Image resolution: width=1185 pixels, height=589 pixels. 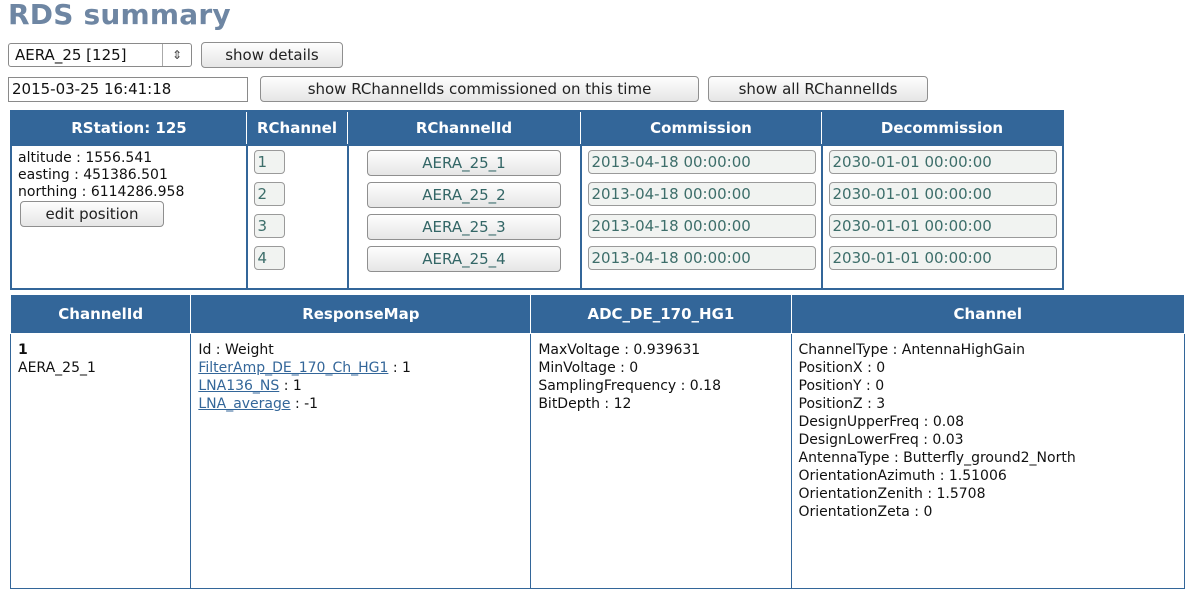 What do you see at coordinates (701, 226) in the screenshot?
I see `commission-field-3: 2013-04-18 00:00:00` at bounding box center [701, 226].